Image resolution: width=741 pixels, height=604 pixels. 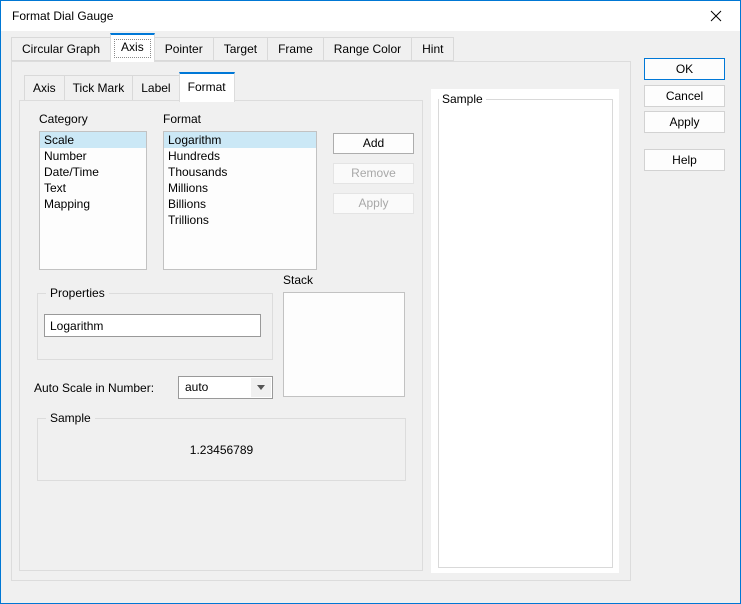 What do you see at coordinates (370, 16) in the screenshot?
I see `titlebar: Format Dial Gauge` at bounding box center [370, 16].